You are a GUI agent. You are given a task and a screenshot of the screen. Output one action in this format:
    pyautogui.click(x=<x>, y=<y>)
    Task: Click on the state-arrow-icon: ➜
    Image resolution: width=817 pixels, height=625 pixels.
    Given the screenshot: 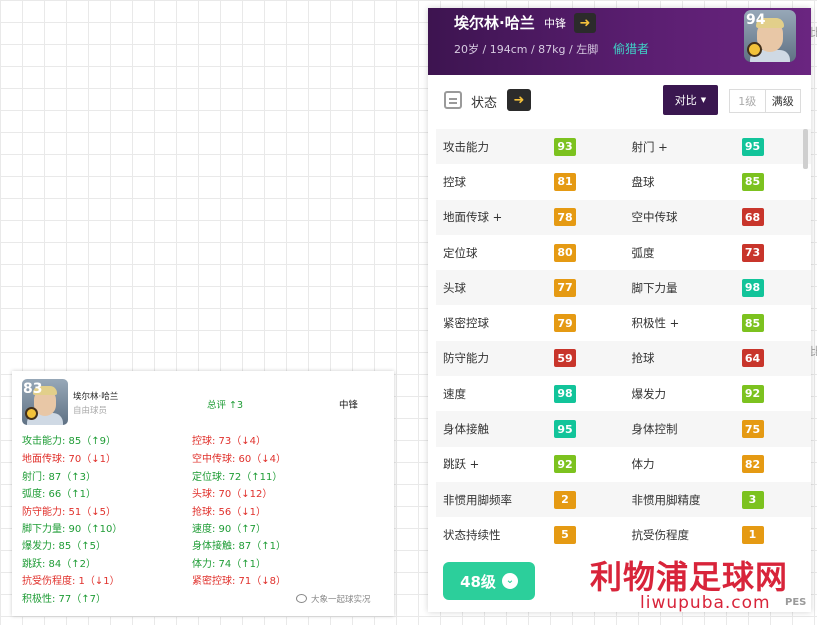 What is the action you would take?
    pyautogui.click(x=519, y=100)
    